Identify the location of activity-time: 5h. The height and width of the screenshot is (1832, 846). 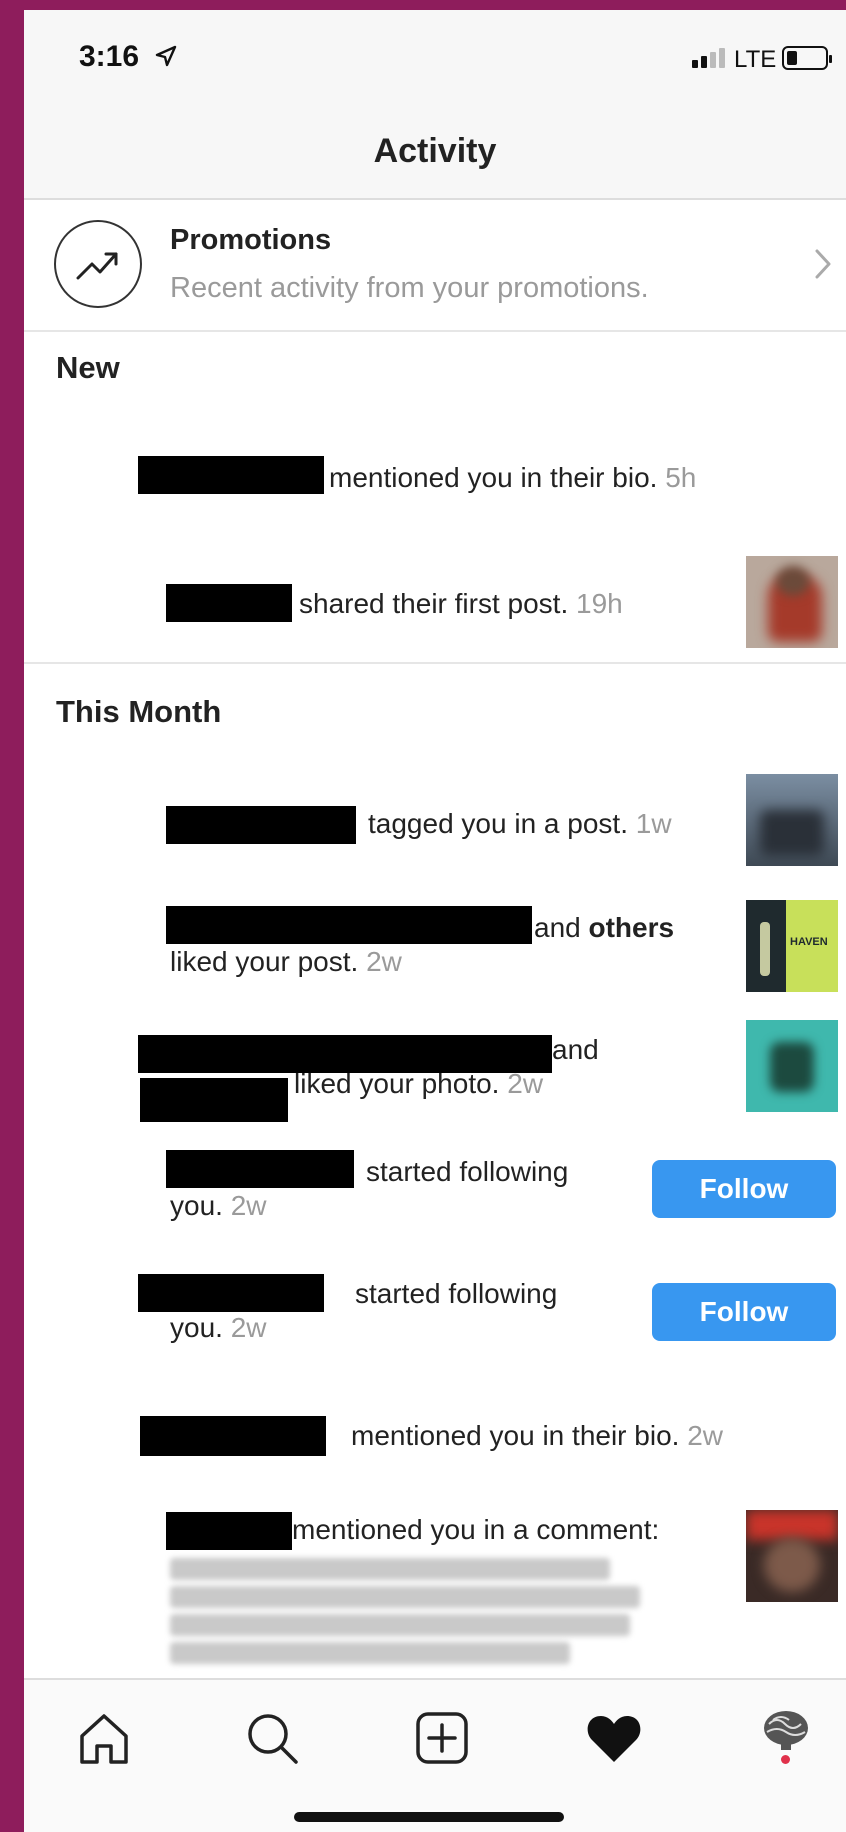
(681, 477).